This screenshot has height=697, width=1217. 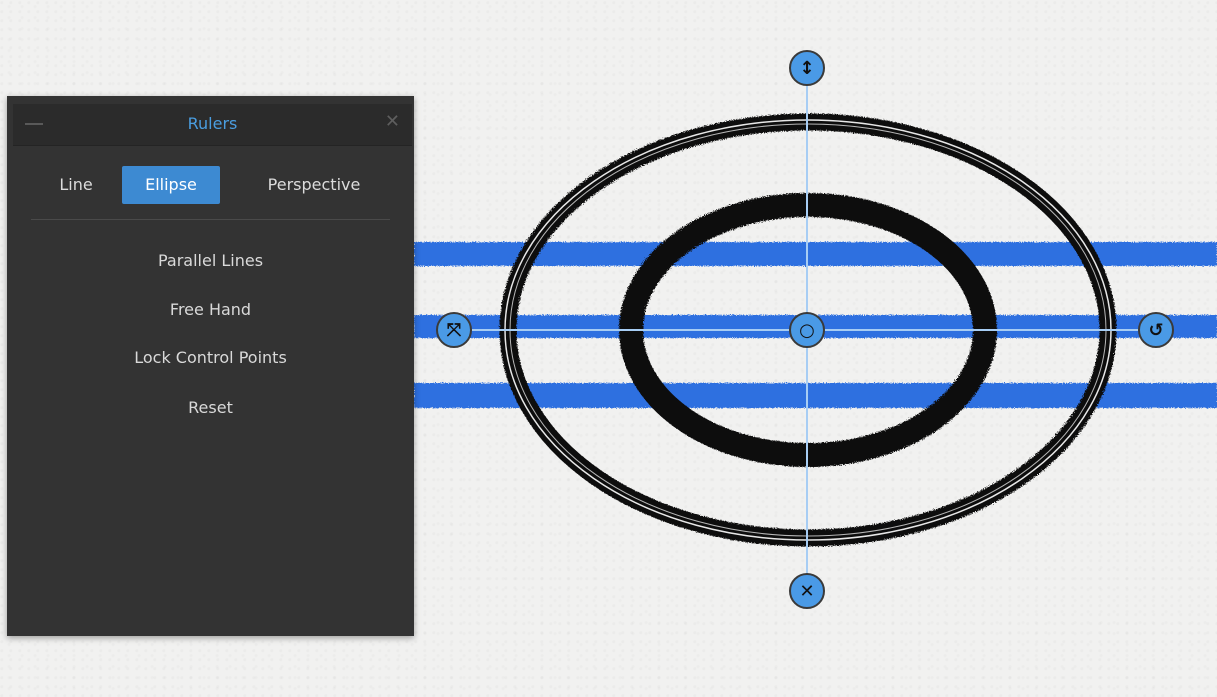 I want to click on vertical-resize-handle: ↕, so click(x=807, y=68).